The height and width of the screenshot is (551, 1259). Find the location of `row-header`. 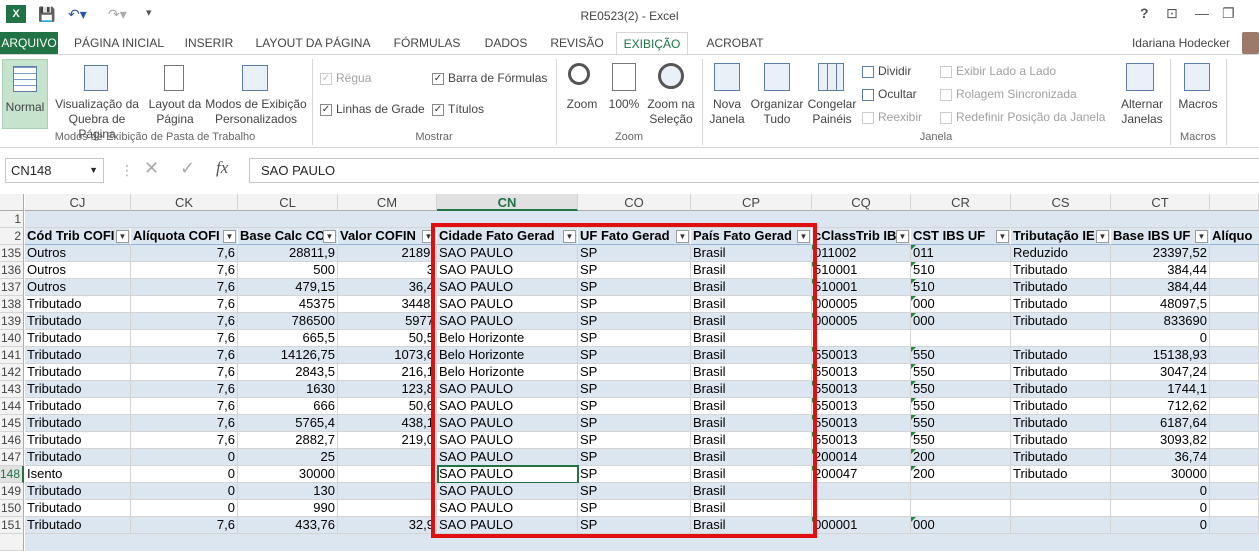

row-header is located at coordinates (12, 542).